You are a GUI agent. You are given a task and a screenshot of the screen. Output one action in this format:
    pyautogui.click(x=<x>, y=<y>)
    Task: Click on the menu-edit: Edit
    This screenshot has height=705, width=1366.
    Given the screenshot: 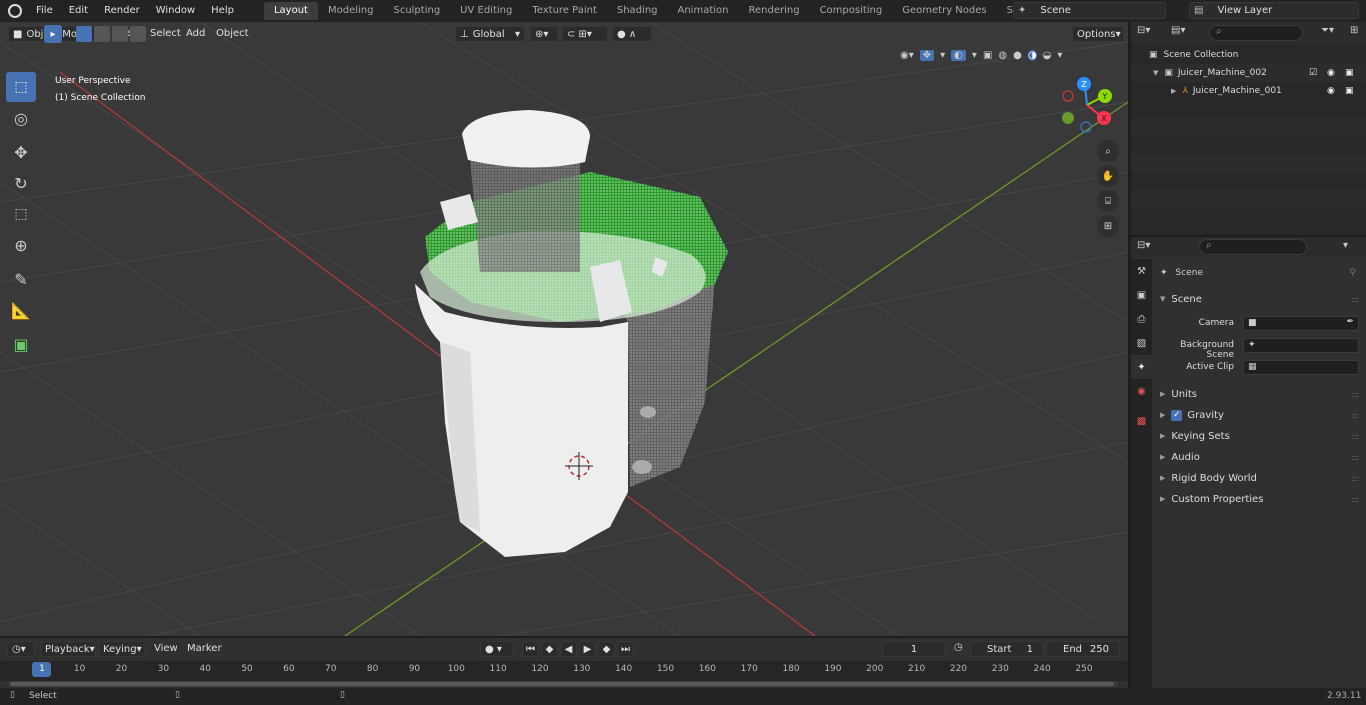 What is the action you would take?
    pyautogui.click(x=78, y=11)
    